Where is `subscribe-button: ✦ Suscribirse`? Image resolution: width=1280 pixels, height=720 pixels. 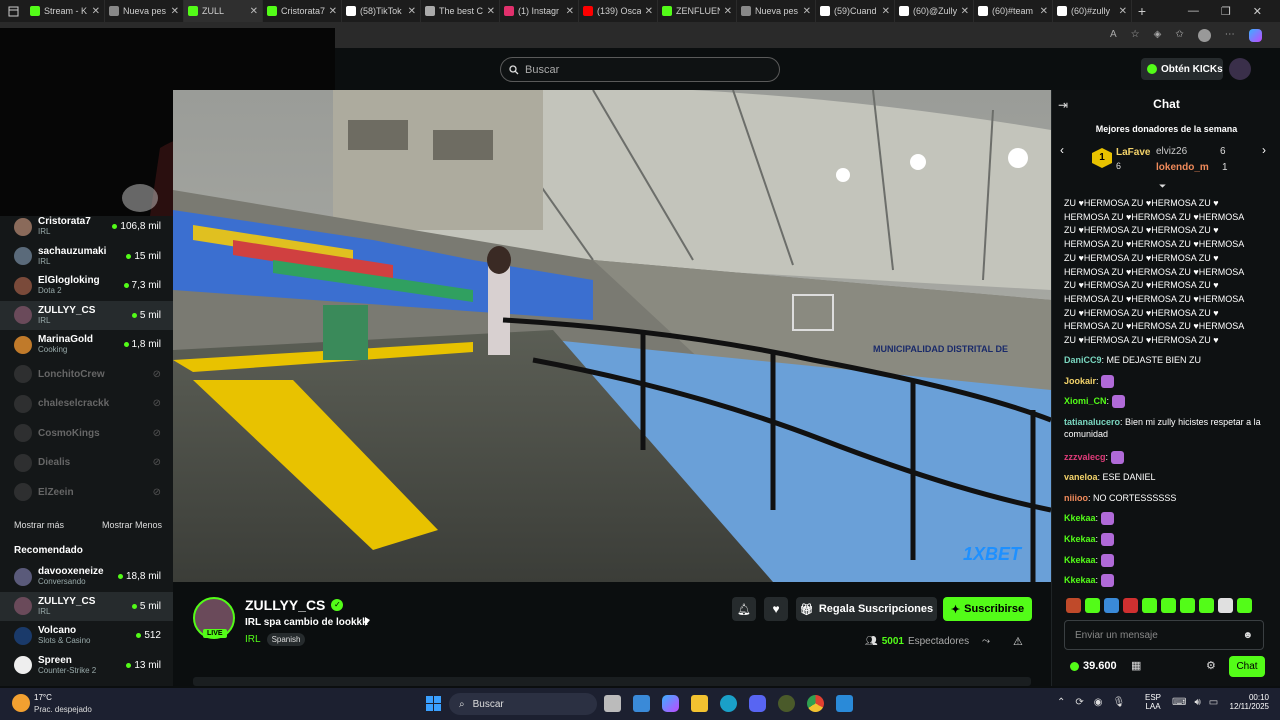 subscribe-button: ✦ Suscribirse is located at coordinates (987, 609).